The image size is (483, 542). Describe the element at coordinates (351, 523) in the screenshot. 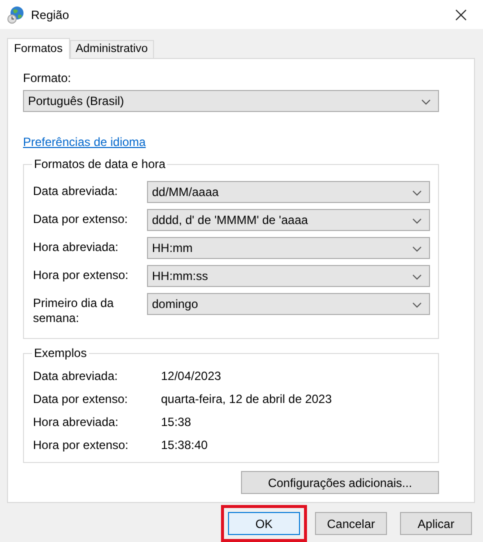

I see `dialog-button: Cancelar` at that location.